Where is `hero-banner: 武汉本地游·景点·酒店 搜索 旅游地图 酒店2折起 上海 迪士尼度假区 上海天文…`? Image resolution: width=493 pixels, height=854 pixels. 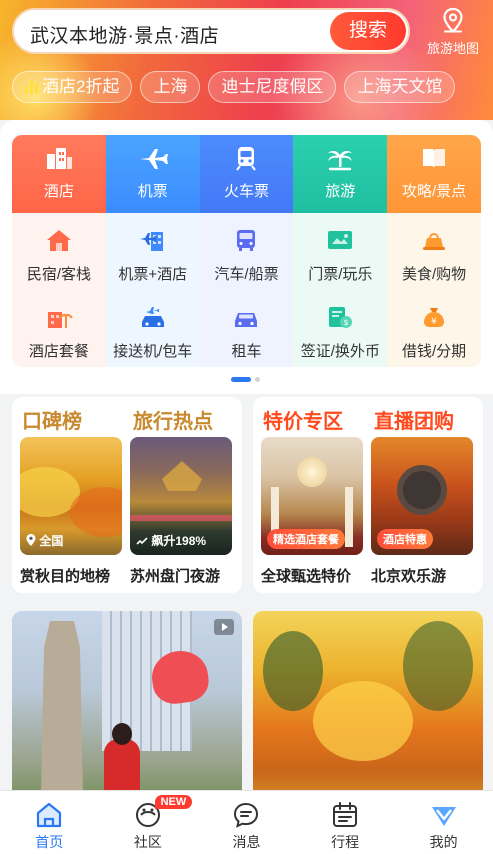
hero-banner: 武汉本地游·景点·酒店 搜索 旅游地图 酒店2折起 上海 迪士尼度假区 上海天文… is located at coordinates (246, 60).